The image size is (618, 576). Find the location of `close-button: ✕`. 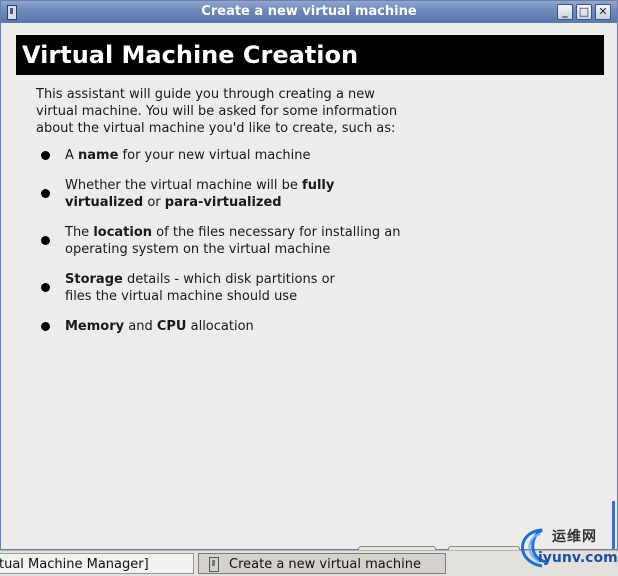

close-button: ✕ is located at coordinates (603, 12).